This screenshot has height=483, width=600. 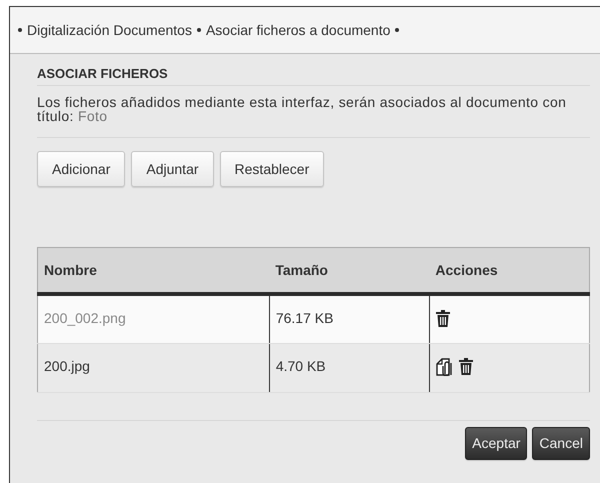 What do you see at coordinates (154, 367) in the screenshot?
I see `file-name-cell: 200.jpg` at bounding box center [154, 367].